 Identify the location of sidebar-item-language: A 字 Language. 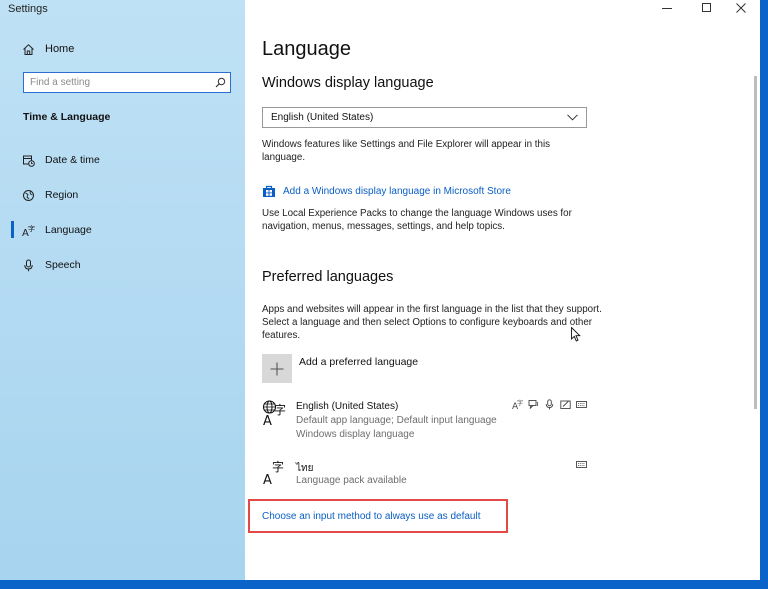
(57, 230).